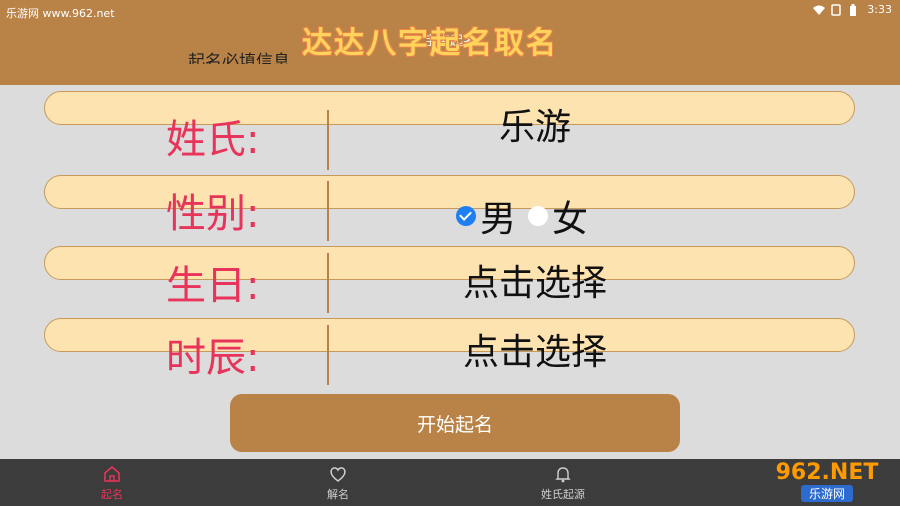 This screenshot has width=900, height=506. Describe the element at coordinates (455, 423) in the screenshot. I see `start-naming-button: 开始起名` at that location.